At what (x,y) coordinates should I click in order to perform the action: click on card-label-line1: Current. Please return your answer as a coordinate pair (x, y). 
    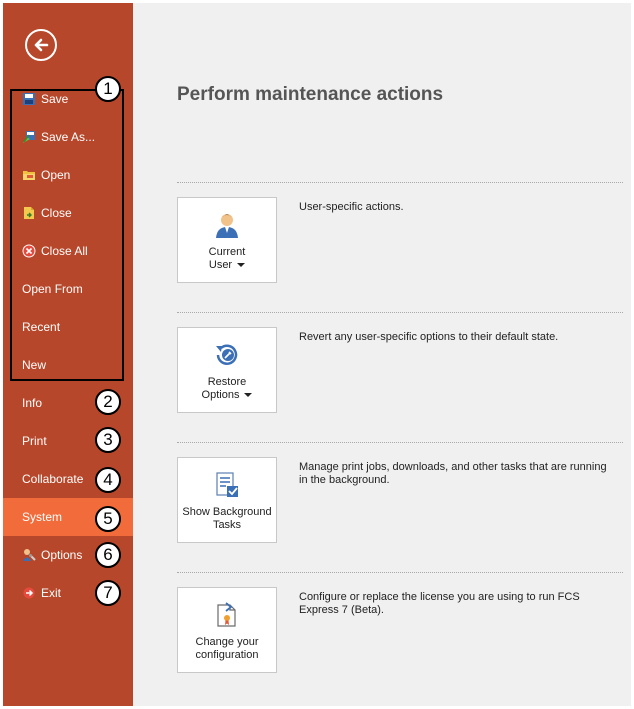
    Looking at the image, I should click on (227, 252).